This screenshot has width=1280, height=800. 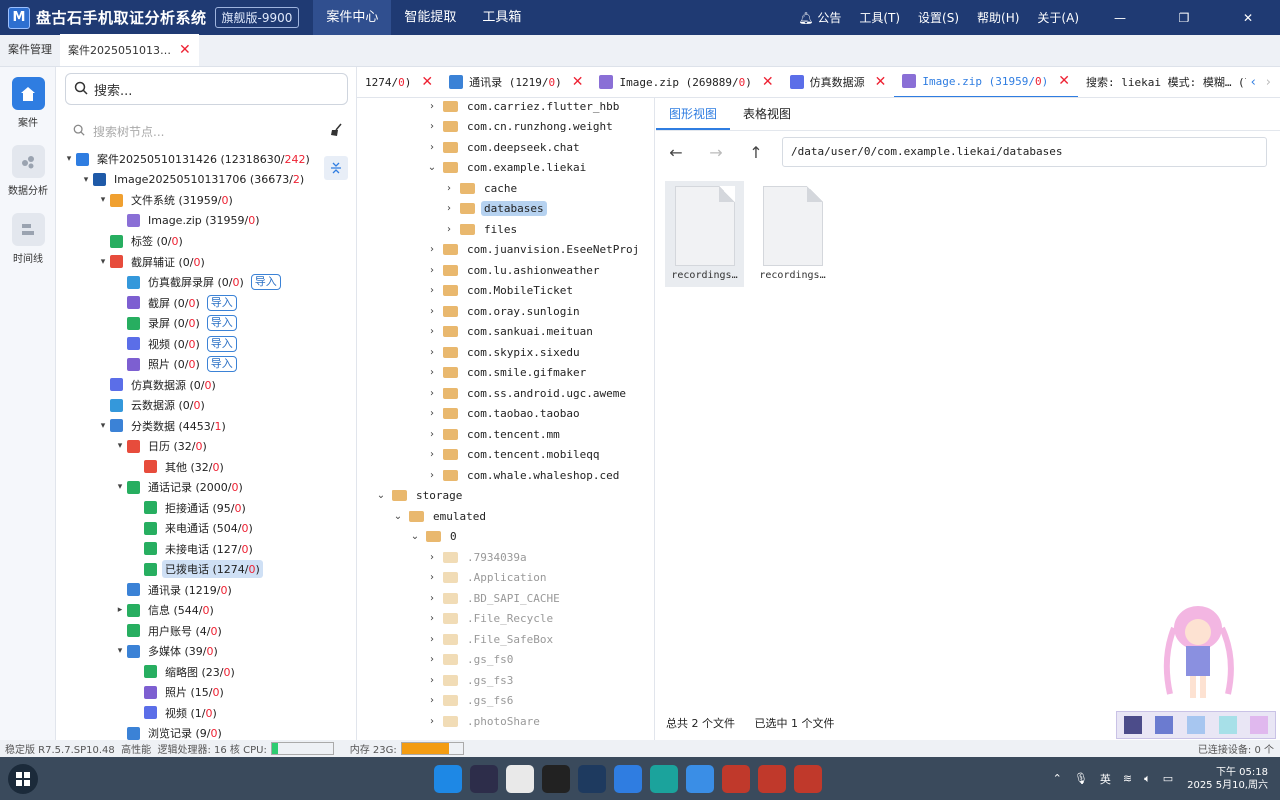 What do you see at coordinates (189, 508) in the screenshot?
I see `tree-node: 拒接通话 (95/0)` at bounding box center [189, 508].